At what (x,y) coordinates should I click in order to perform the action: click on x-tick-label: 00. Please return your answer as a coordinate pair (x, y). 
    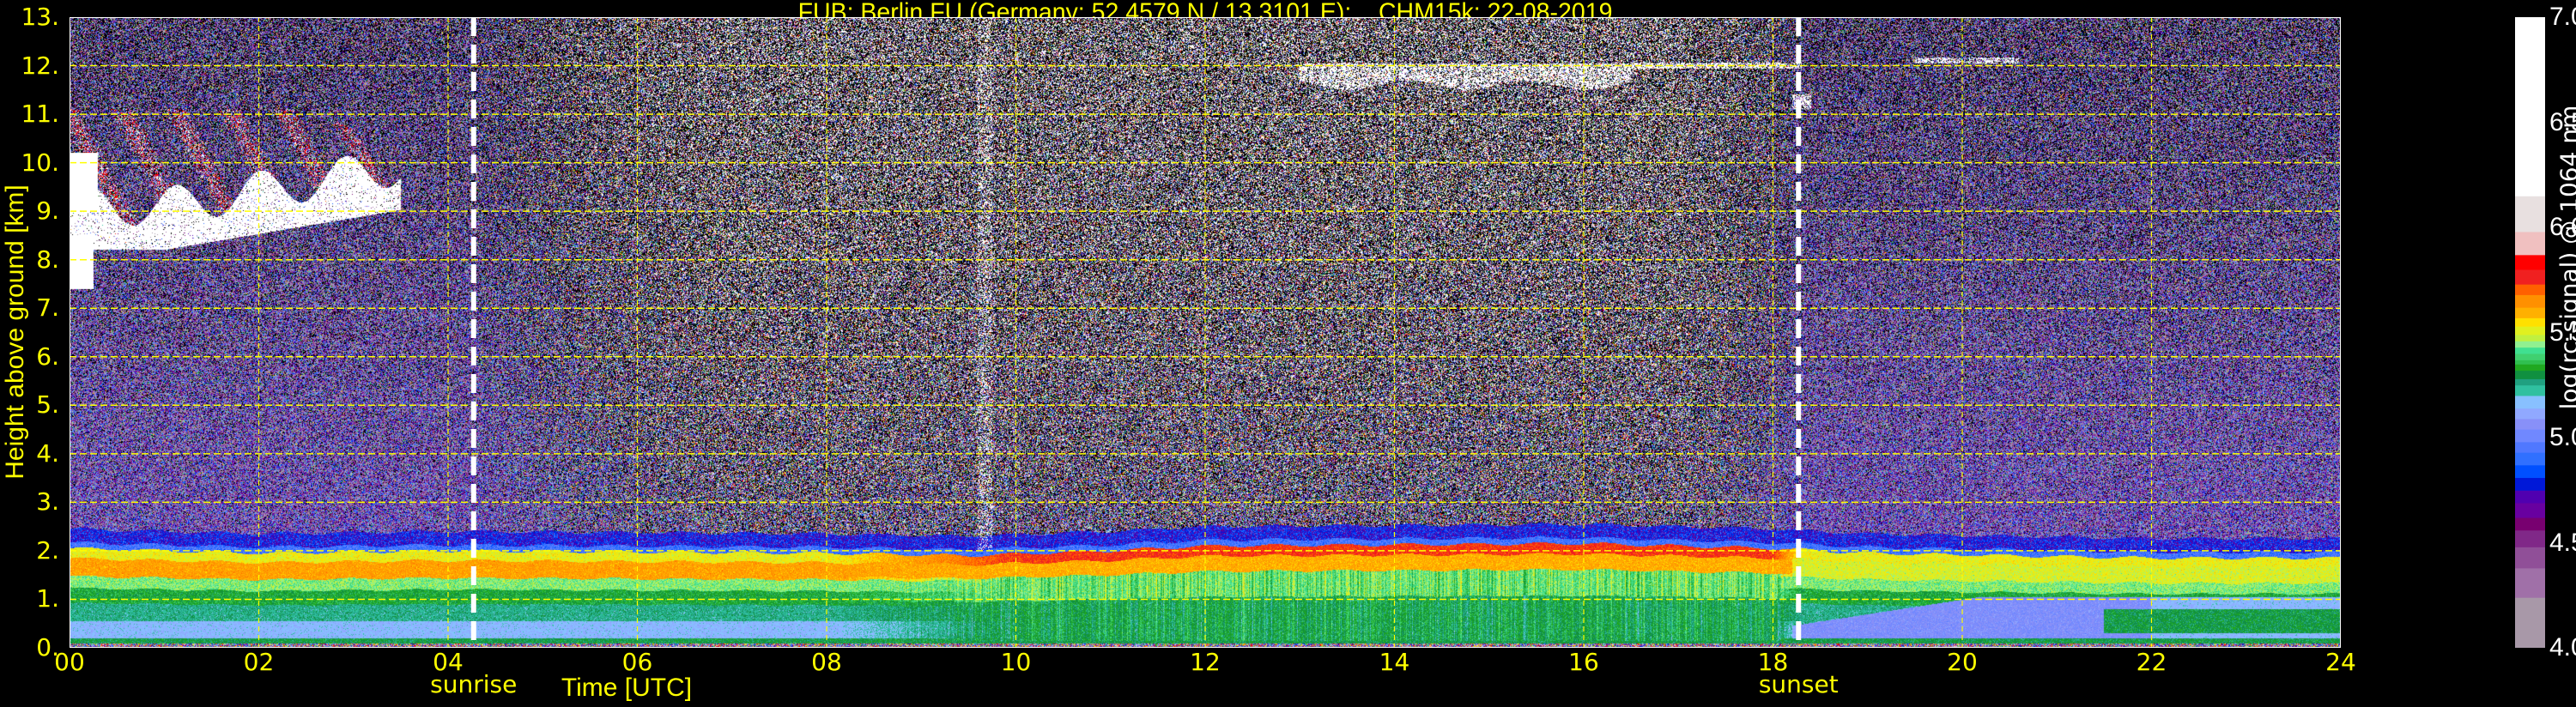
    Looking at the image, I should click on (69, 662).